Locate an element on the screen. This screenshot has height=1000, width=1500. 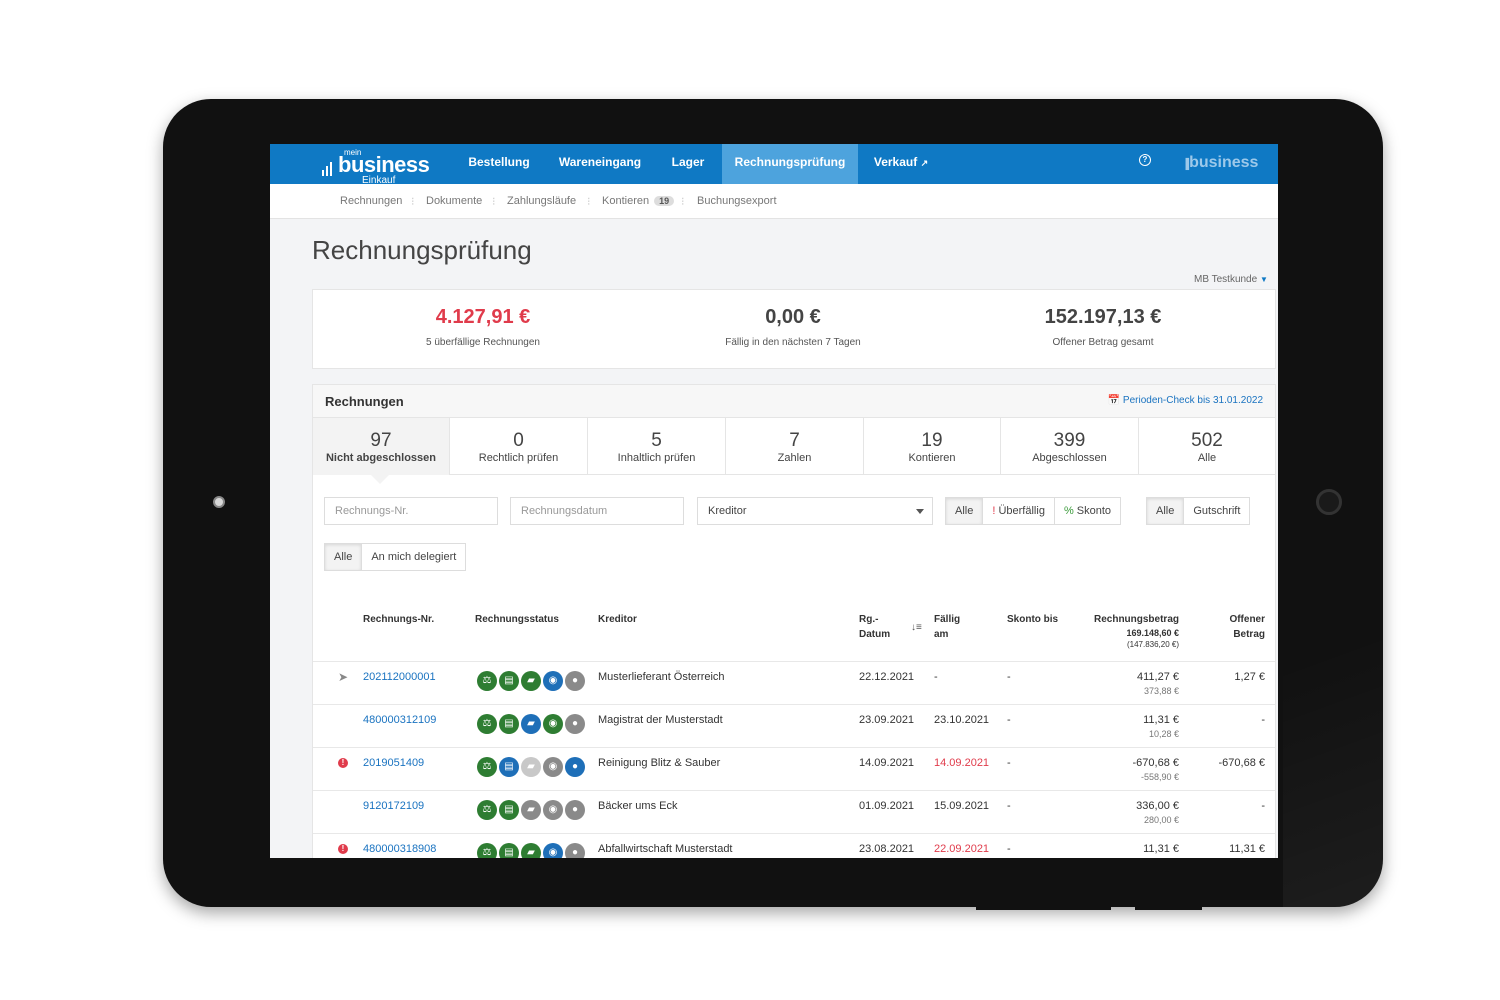
invoice-date-input: Rechnungsdatum is located at coordinates (597, 511).